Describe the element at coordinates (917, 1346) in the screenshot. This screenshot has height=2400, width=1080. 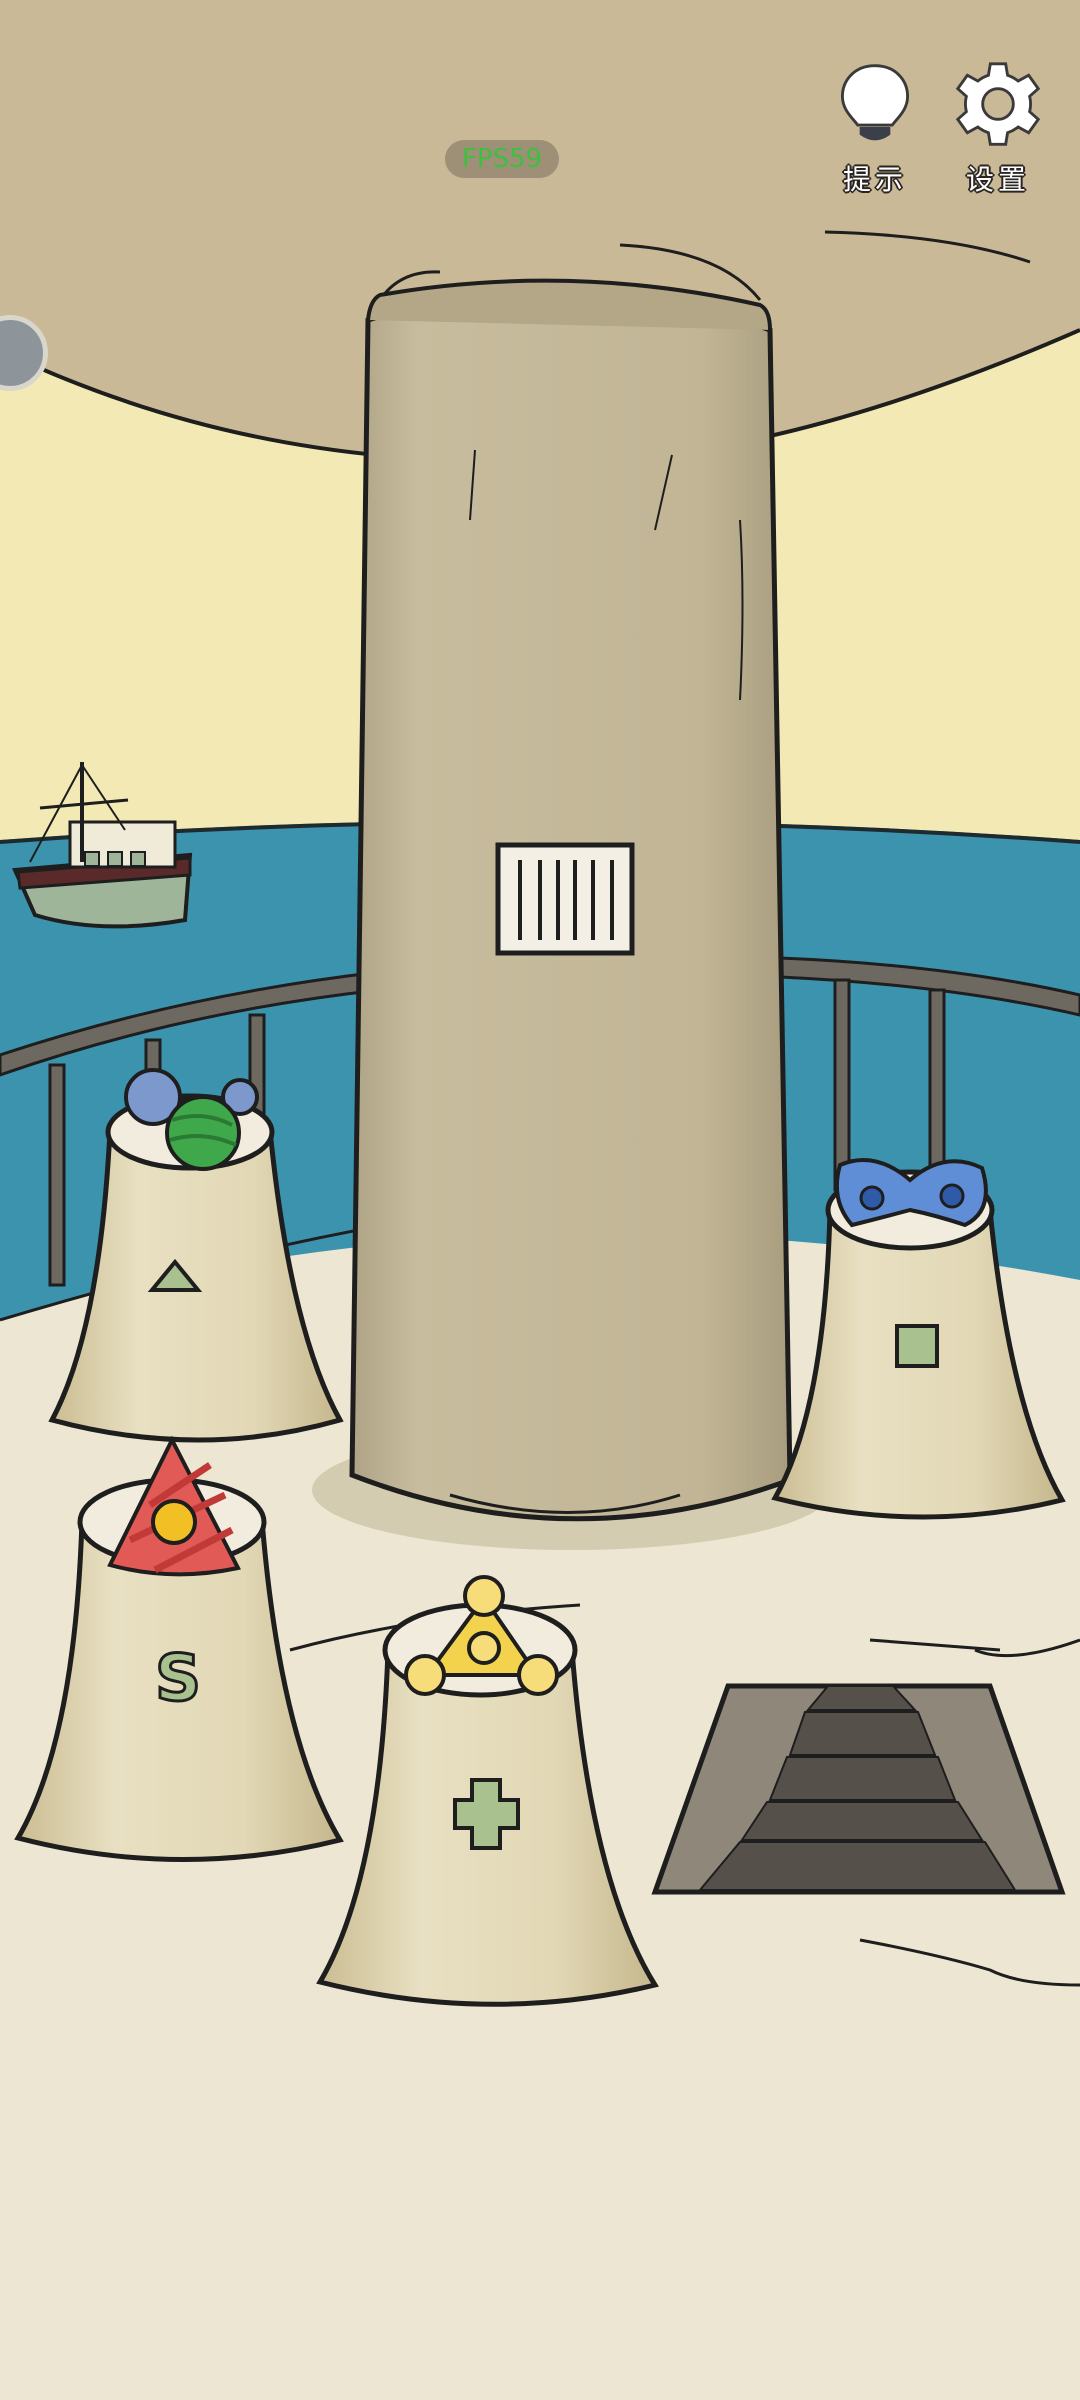
I see `square-symbol` at that location.